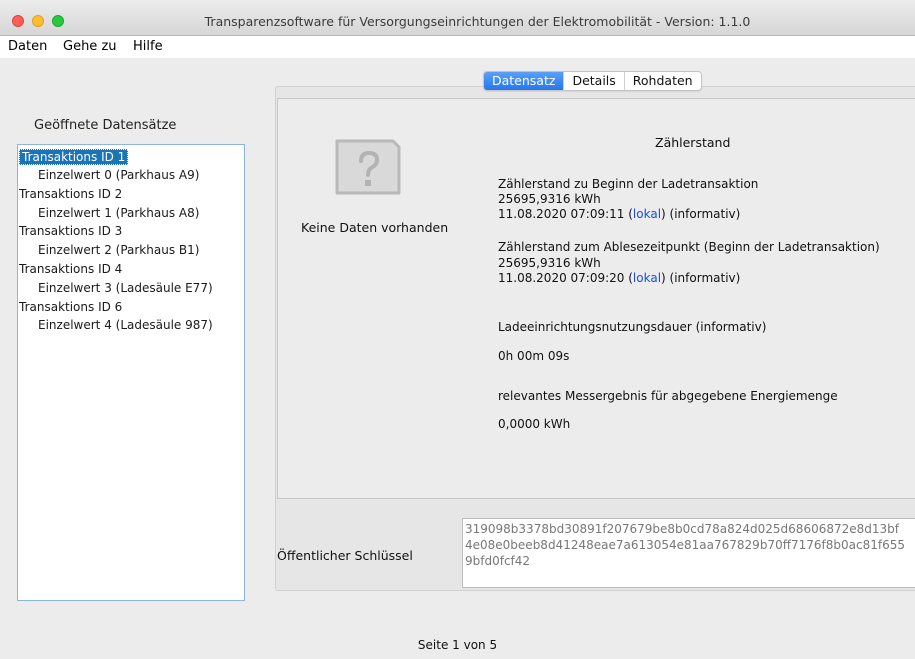 The image size is (915, 659). I want to click on question-document-icon, so click(368, 167).